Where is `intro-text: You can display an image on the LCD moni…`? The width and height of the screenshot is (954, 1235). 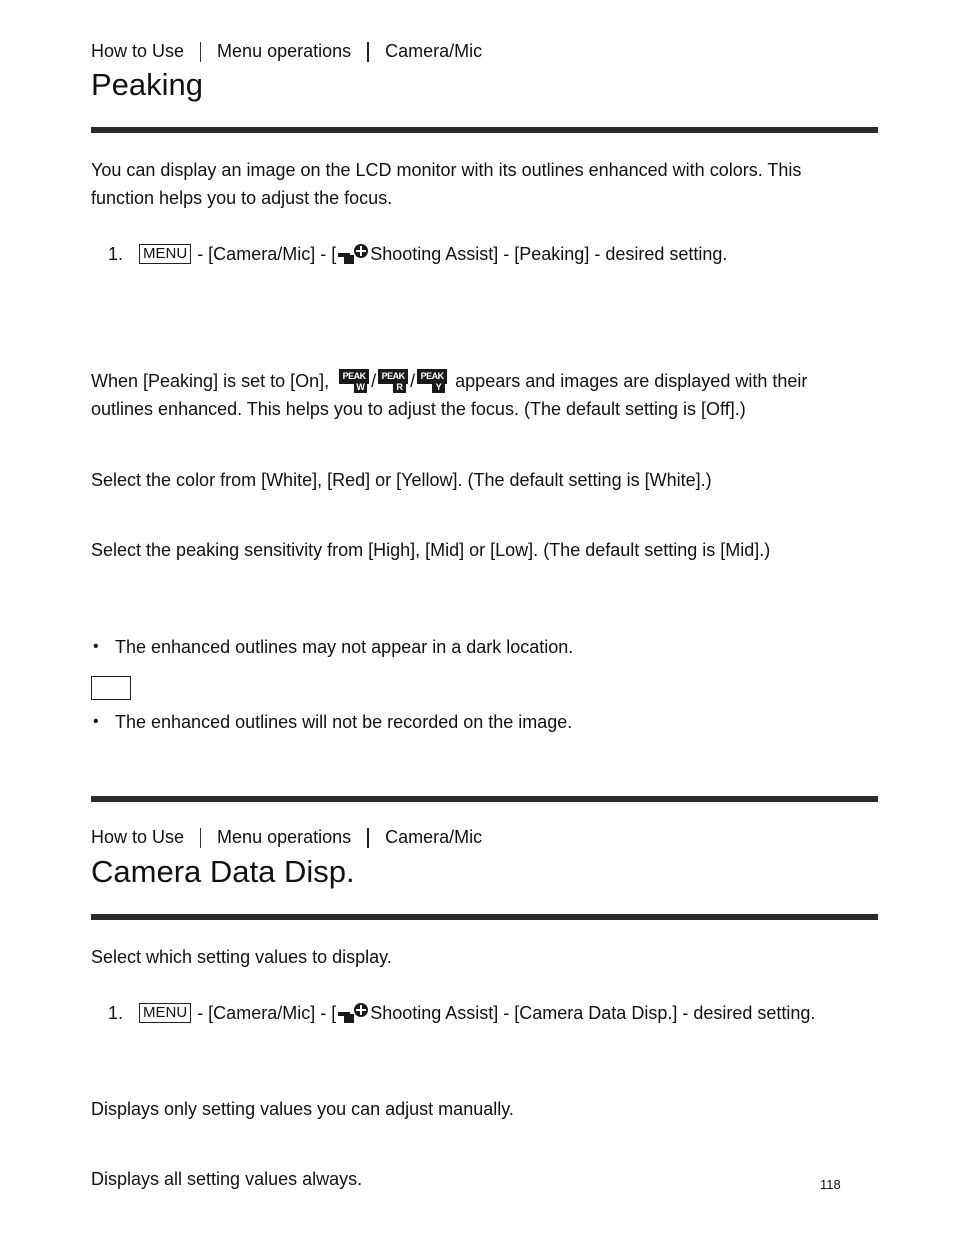
intro-text: You can display an image on the LCD moni… is located at coordinates (446, 184).